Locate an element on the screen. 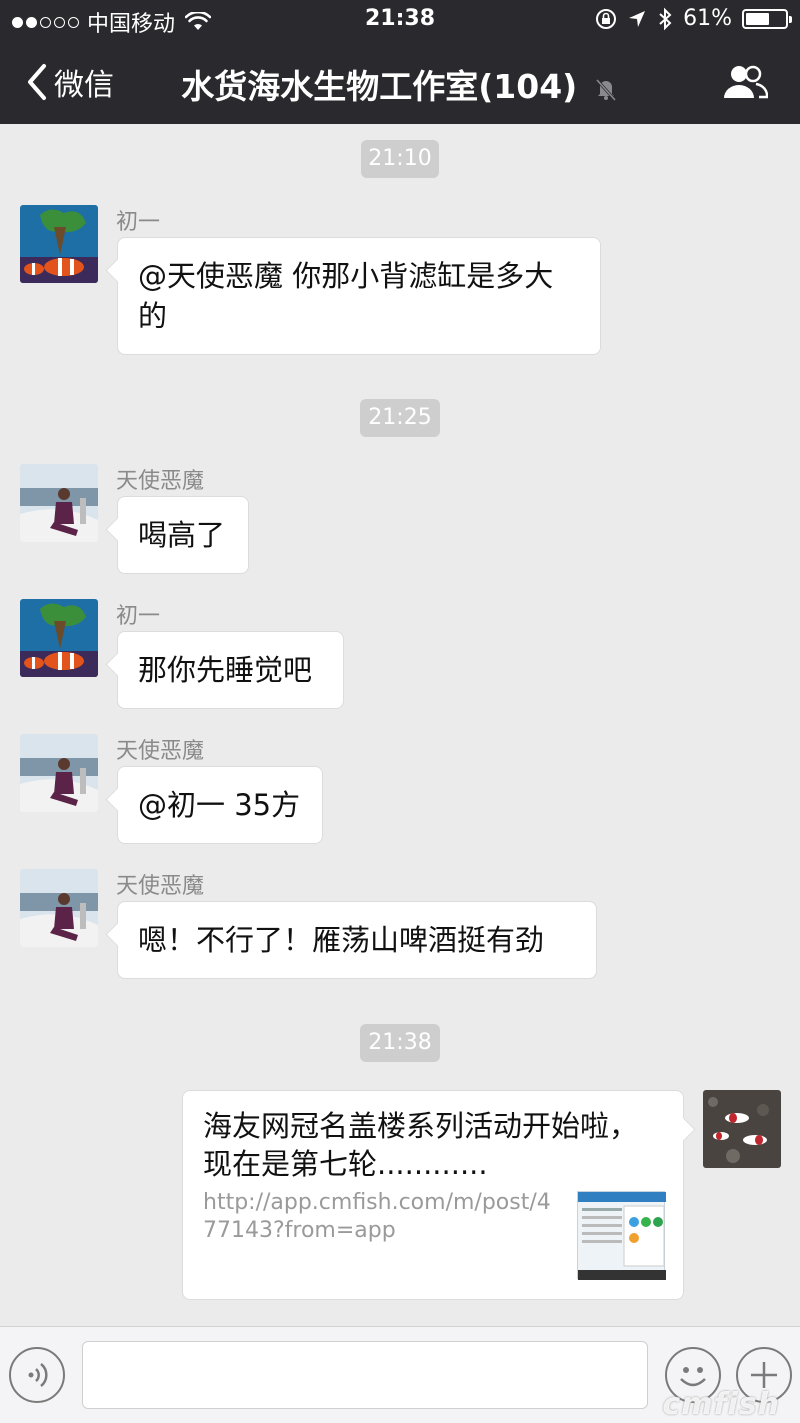  shrimp-avatar-icon is located at coordinates (742, 1129).